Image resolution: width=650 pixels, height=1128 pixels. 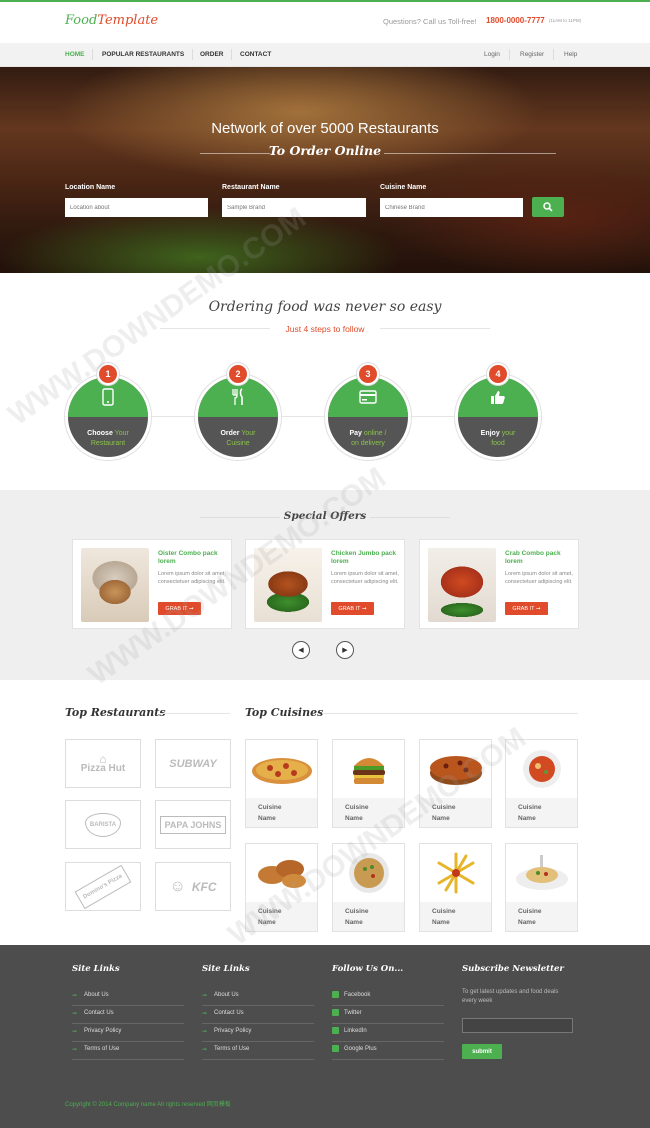 I want to click on nav-help: Help, so click(x=570, y=54).